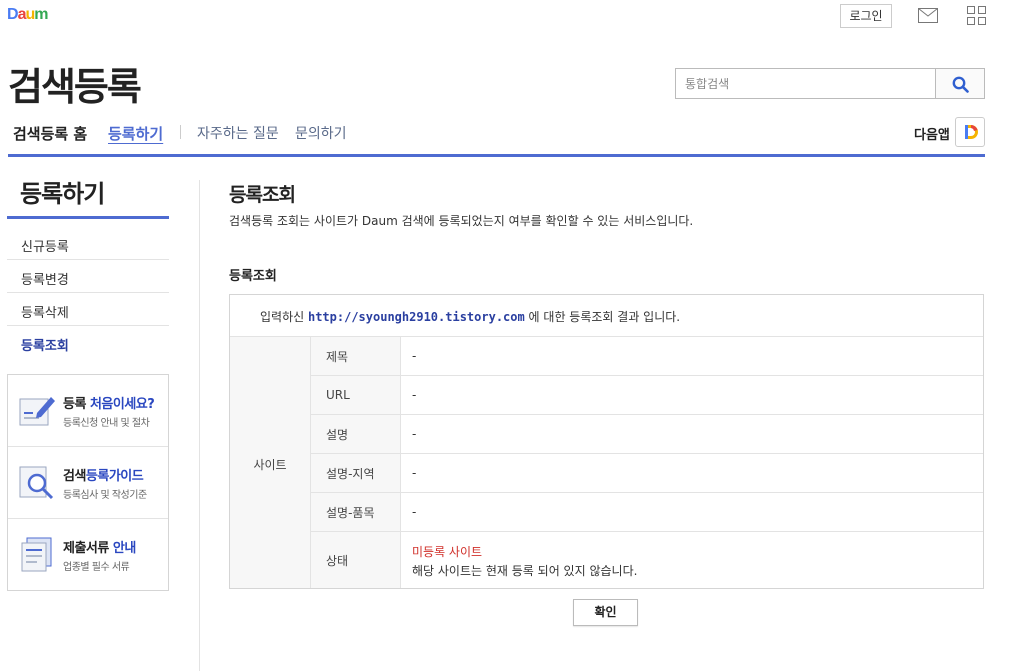 The height and width of the screenshot is (671, 1023). I want to click on nav-register: 등록하기, so click(135, 133).